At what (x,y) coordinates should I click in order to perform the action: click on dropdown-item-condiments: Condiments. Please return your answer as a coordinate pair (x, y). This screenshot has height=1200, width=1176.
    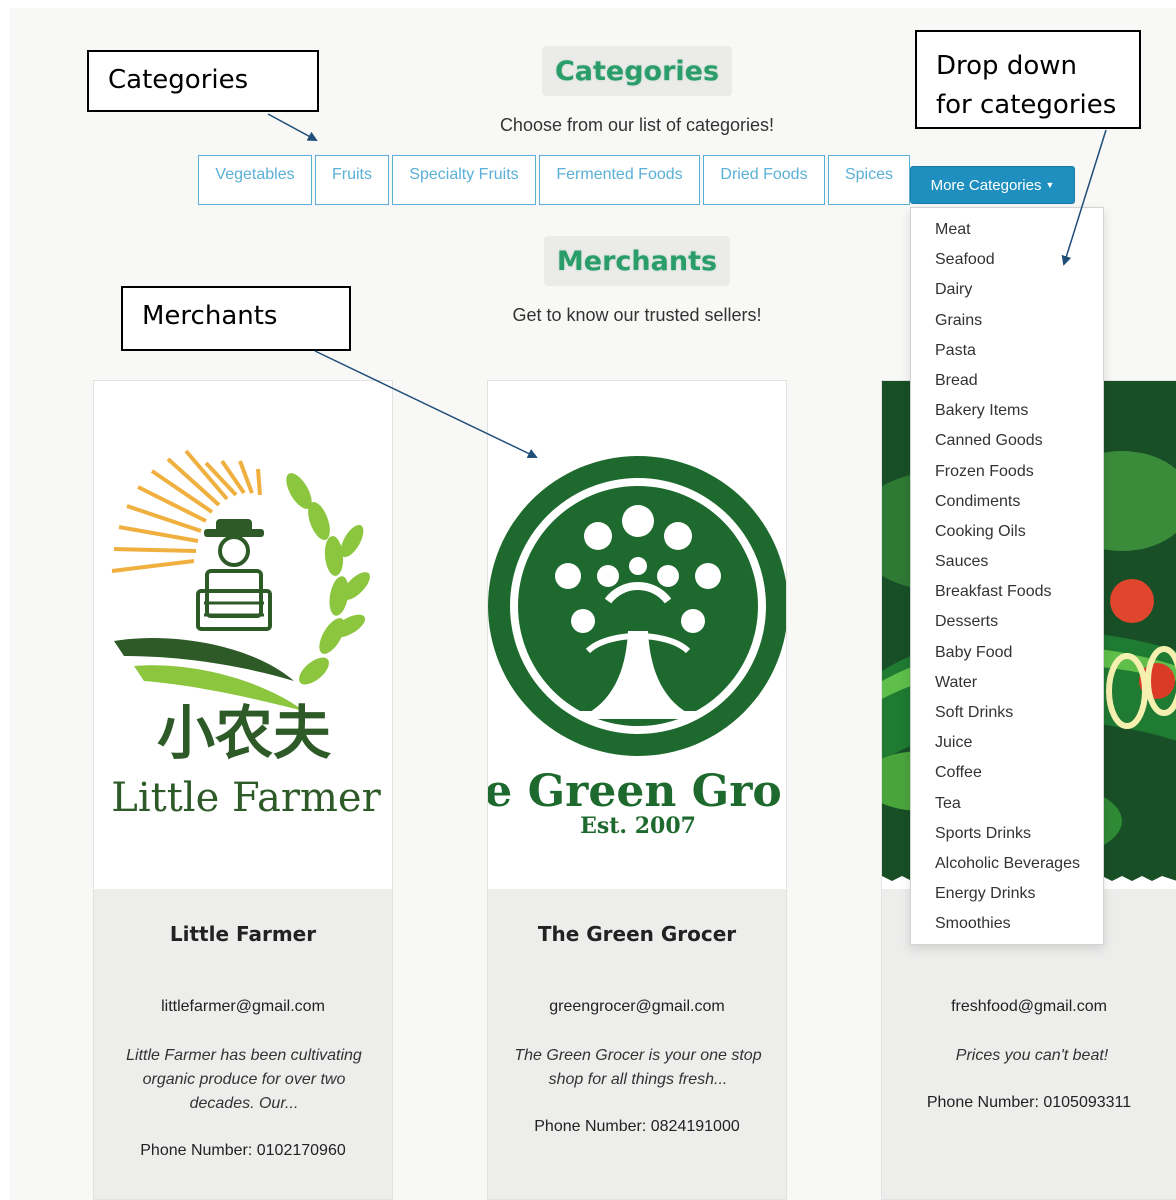
    Looking at the image, I should click on (1007, 502).